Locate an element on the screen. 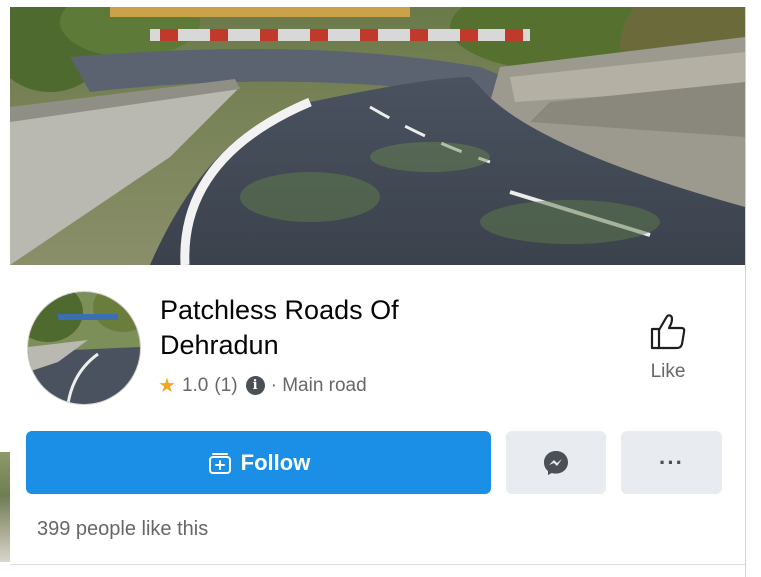 The width and height of the screenshot is (761, 577). like-button: Like is located at coordinates (668, 347).